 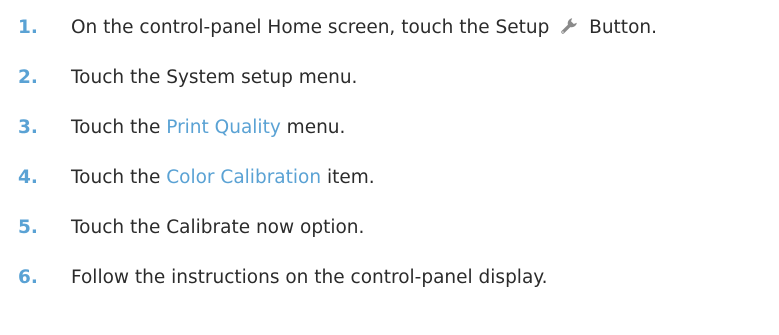 I want to click on step-4: 4. Touch the Color Calibration item., so click(x=337, y=188).